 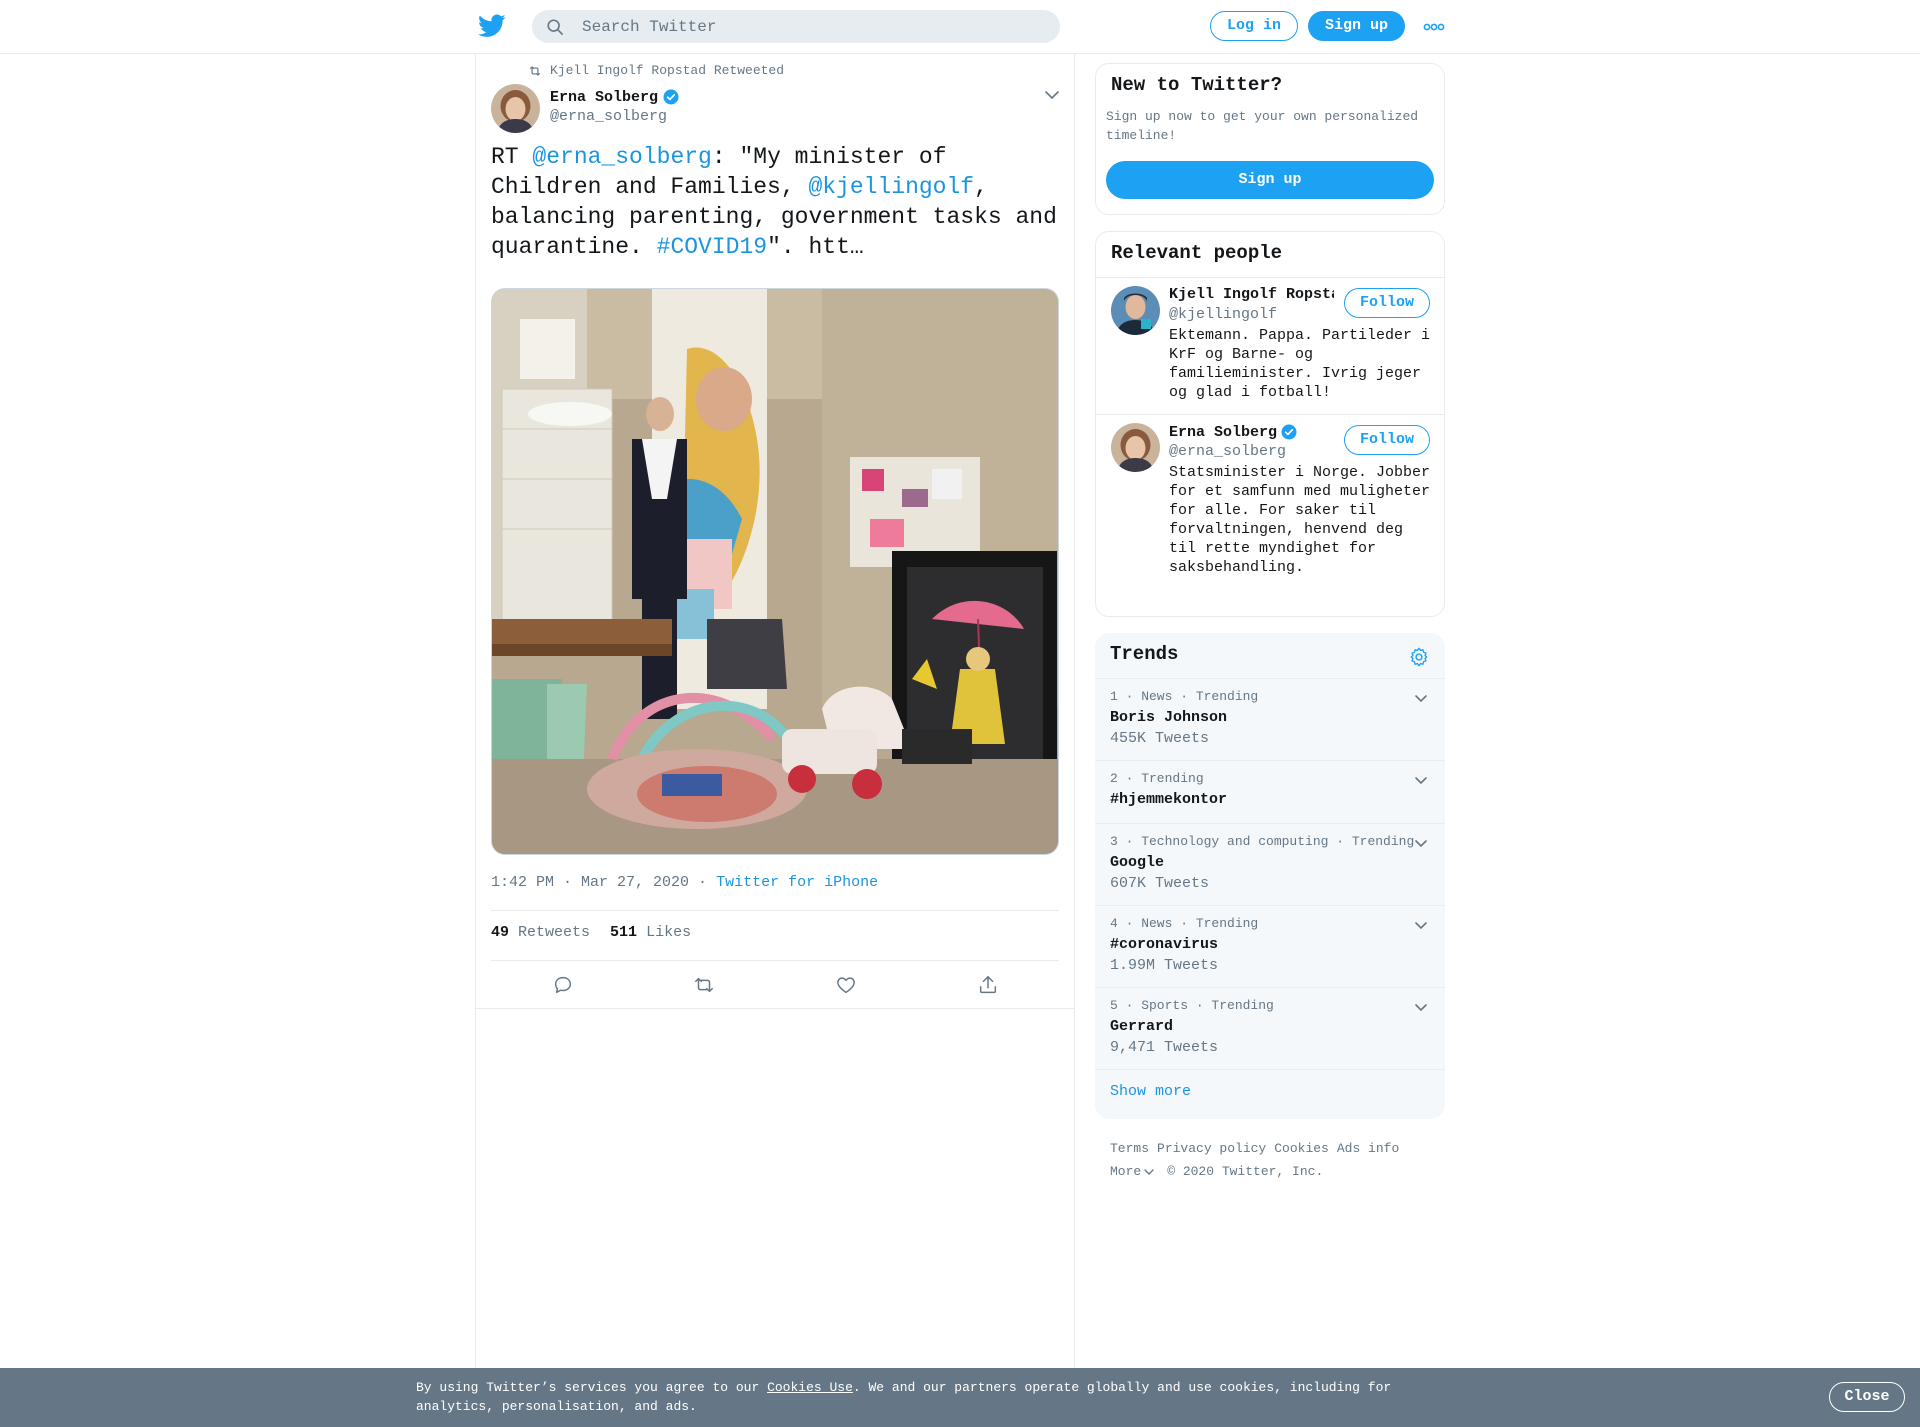 What do you see at coordinates (590, 882) in the screenshot?
I see `tweet-timestamp: 1:42 PM · Mar 27, 2020` at bounding box center [590, 882].